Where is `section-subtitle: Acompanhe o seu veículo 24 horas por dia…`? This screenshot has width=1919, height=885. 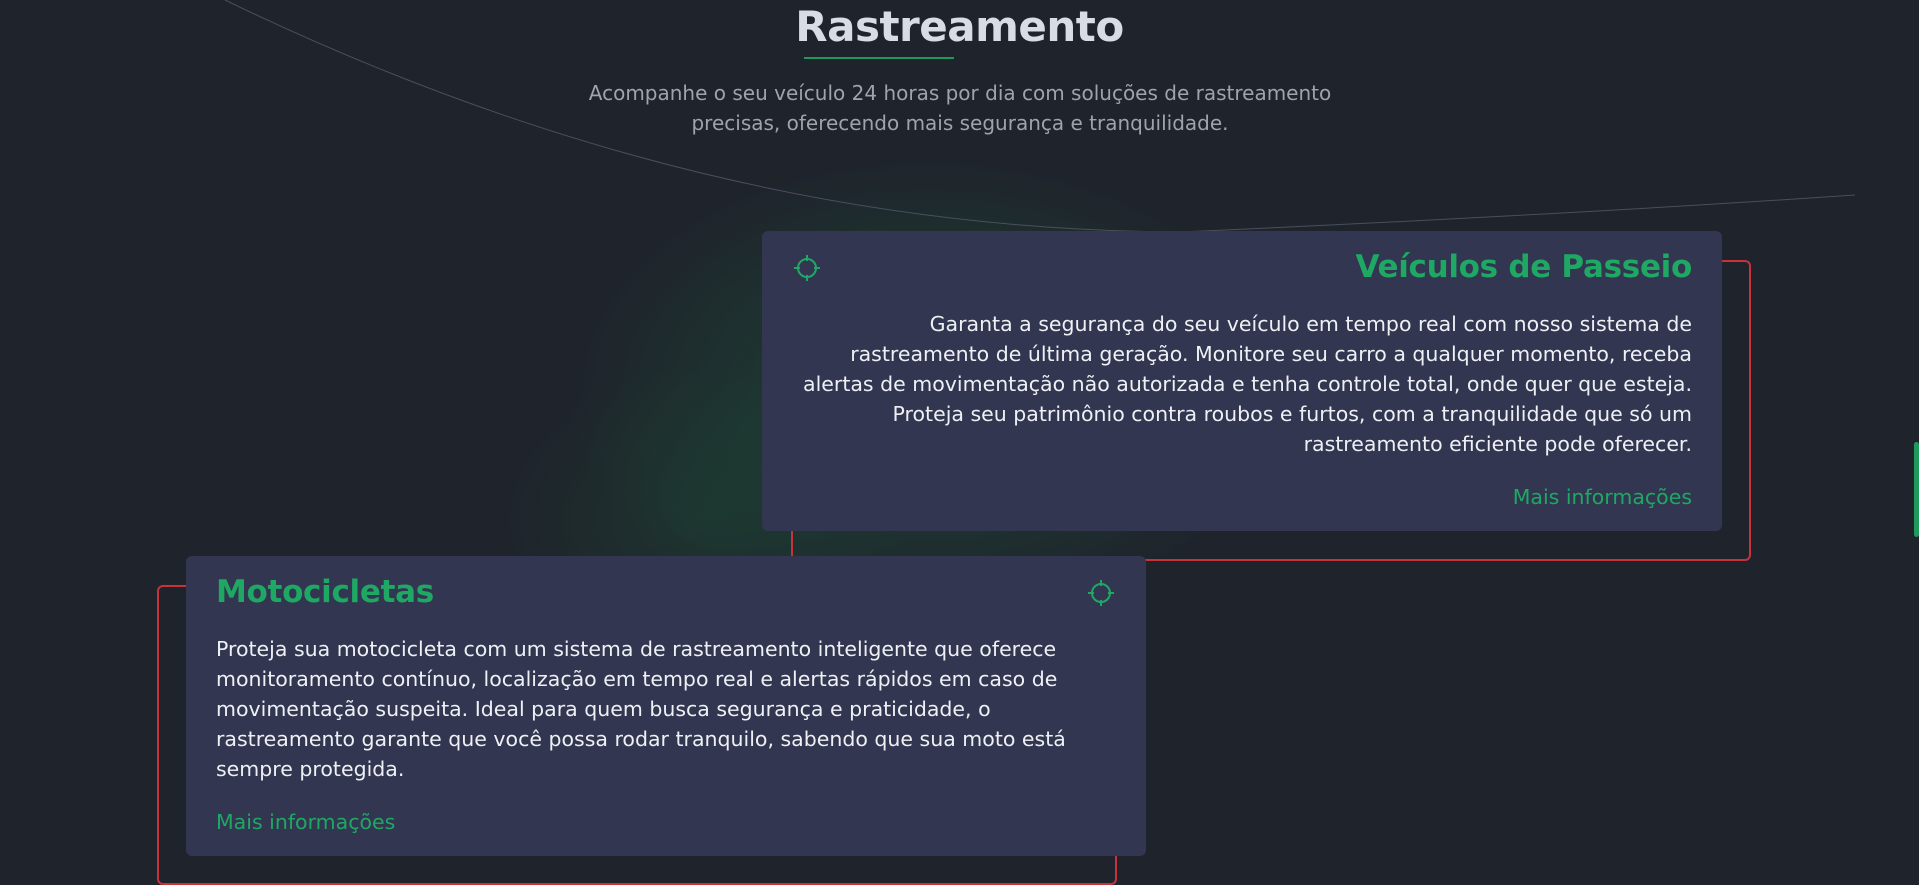 section-subtitle: Acompanhe o seu veículo 24 horas por dia… is located at coordinates (960, 108).